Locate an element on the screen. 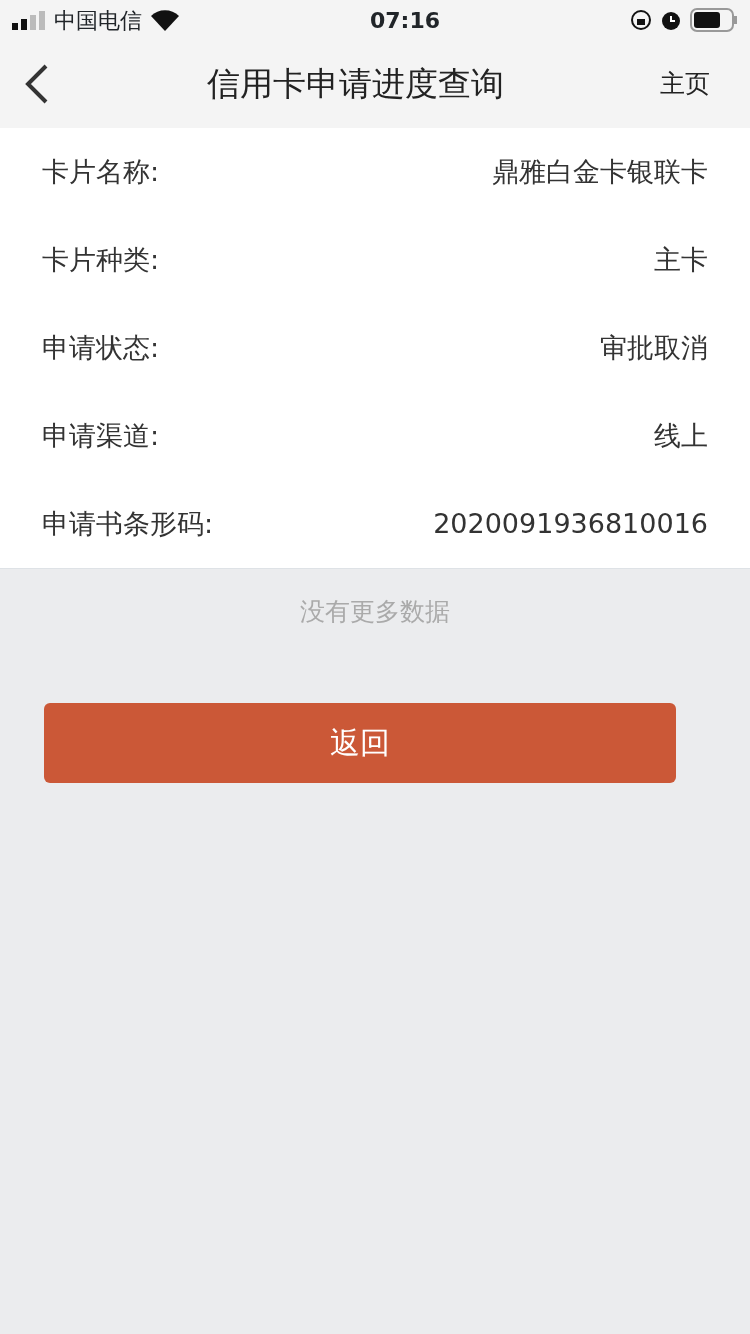 The width and height of the screenshot is (750, 1334). clock-time: 07:16 is located at coordinates (405, 20).